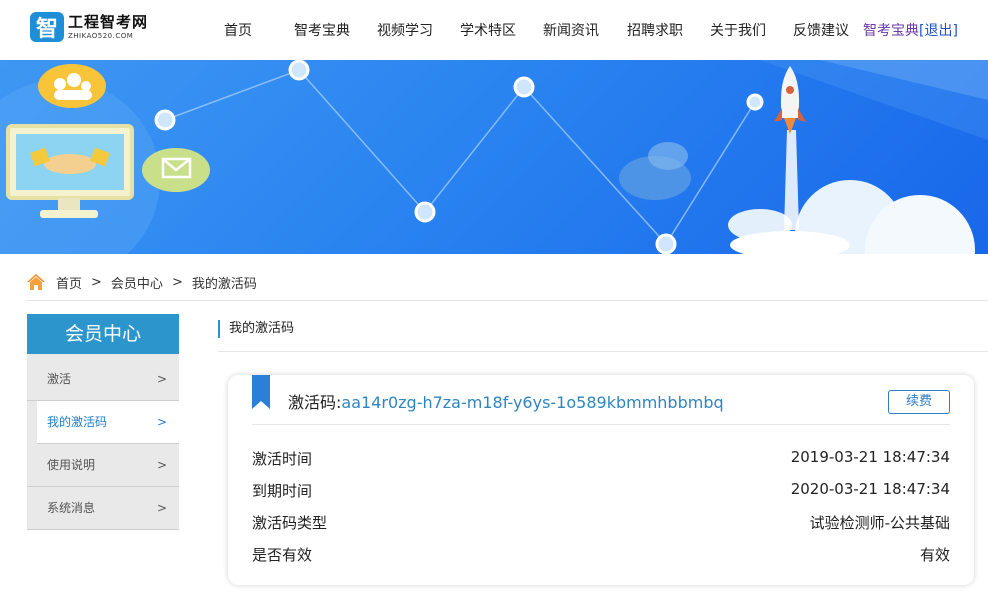 This screenshot has width=988, height=602. What do you see at coordinates (290, 523) in the screenshot?
I see `info-label: 激活码类型` at bounding box center [290, 523].